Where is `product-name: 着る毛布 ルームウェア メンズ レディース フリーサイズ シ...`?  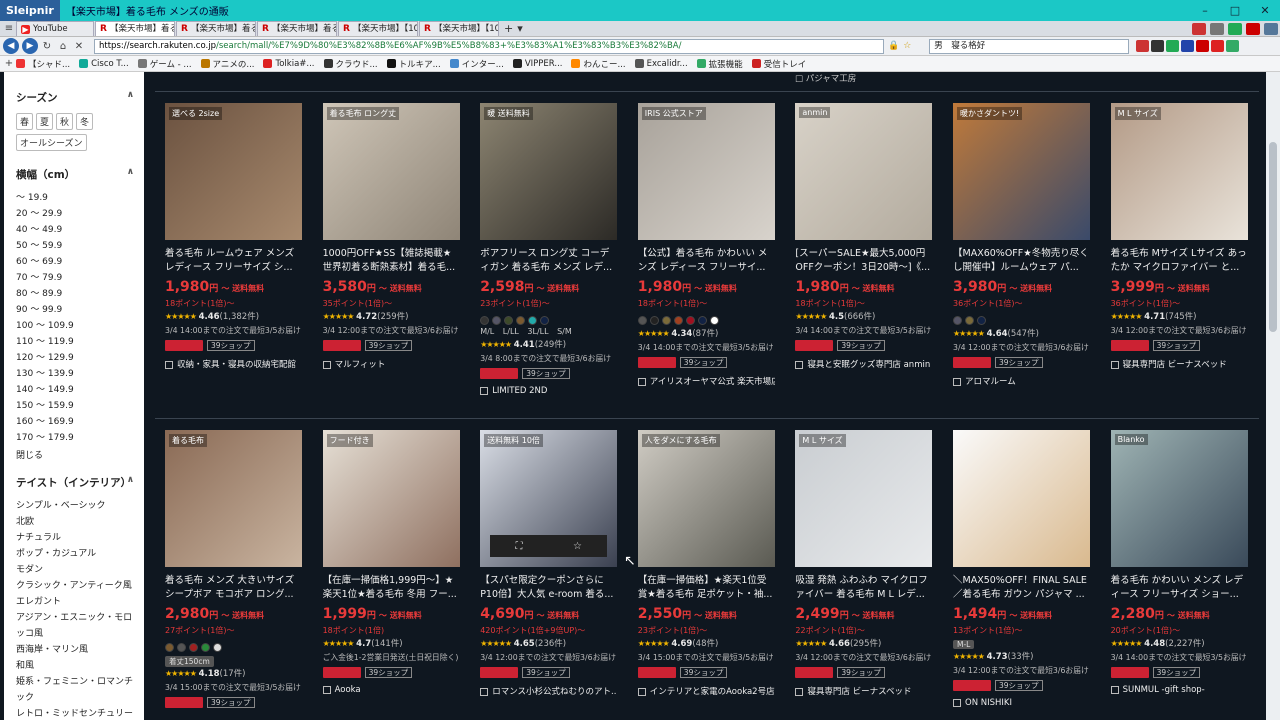
product-name: 着る毛布 ルームウェア メンズ レディース フリーサイズ シ... is located at coordinates (233, 261).